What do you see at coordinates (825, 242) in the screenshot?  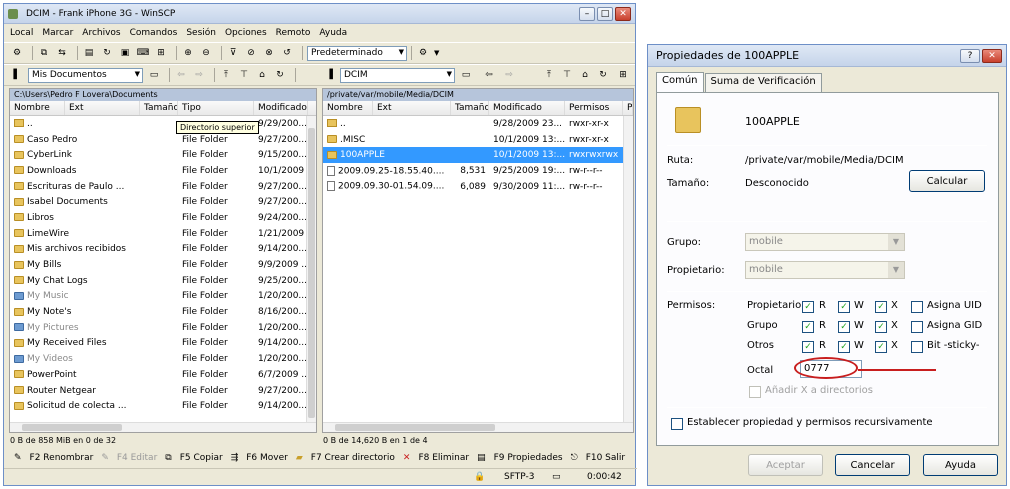 I see `grupo-select: mobile ▼` at bounding box center [825, 242].